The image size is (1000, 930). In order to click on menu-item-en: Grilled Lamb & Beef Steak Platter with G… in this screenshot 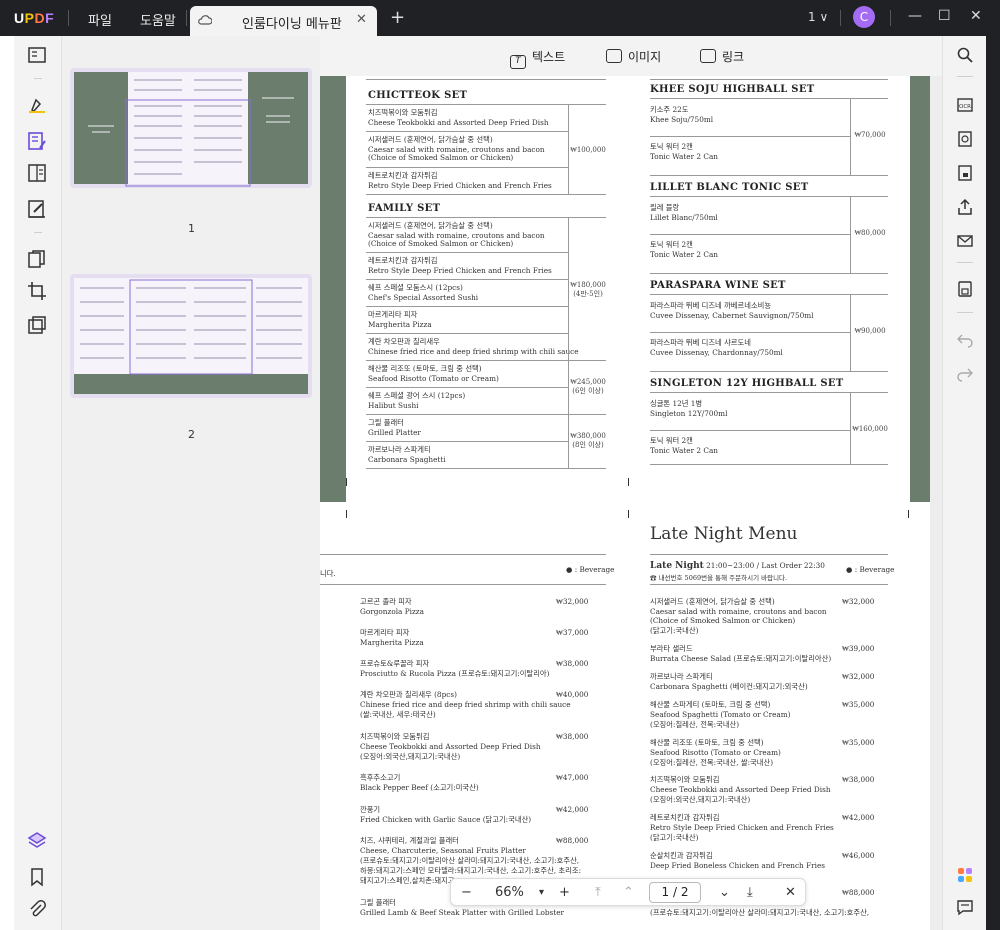, I will do `click(462, 912)`.